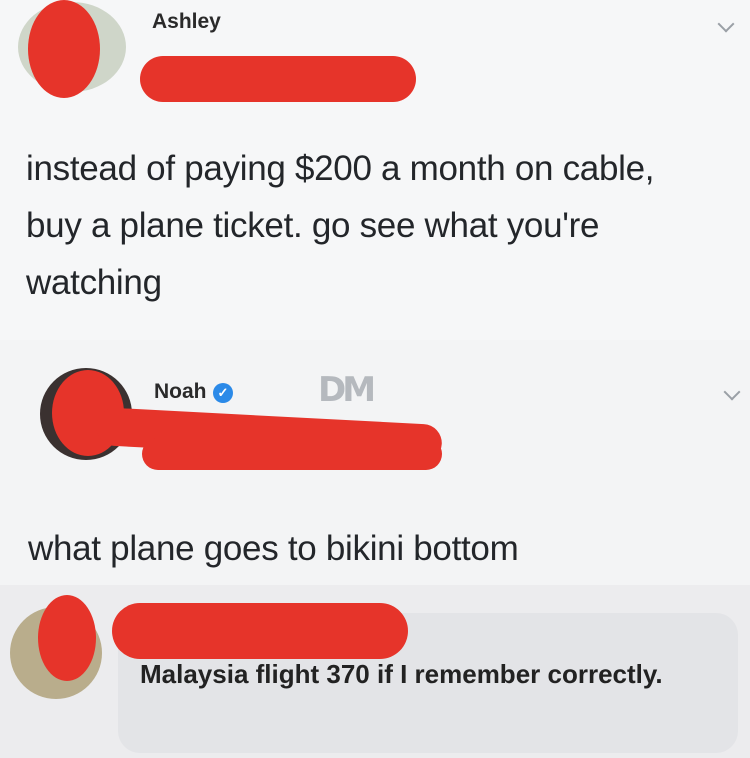  I want to click on watermark-logo: DM, so click(347, 390).